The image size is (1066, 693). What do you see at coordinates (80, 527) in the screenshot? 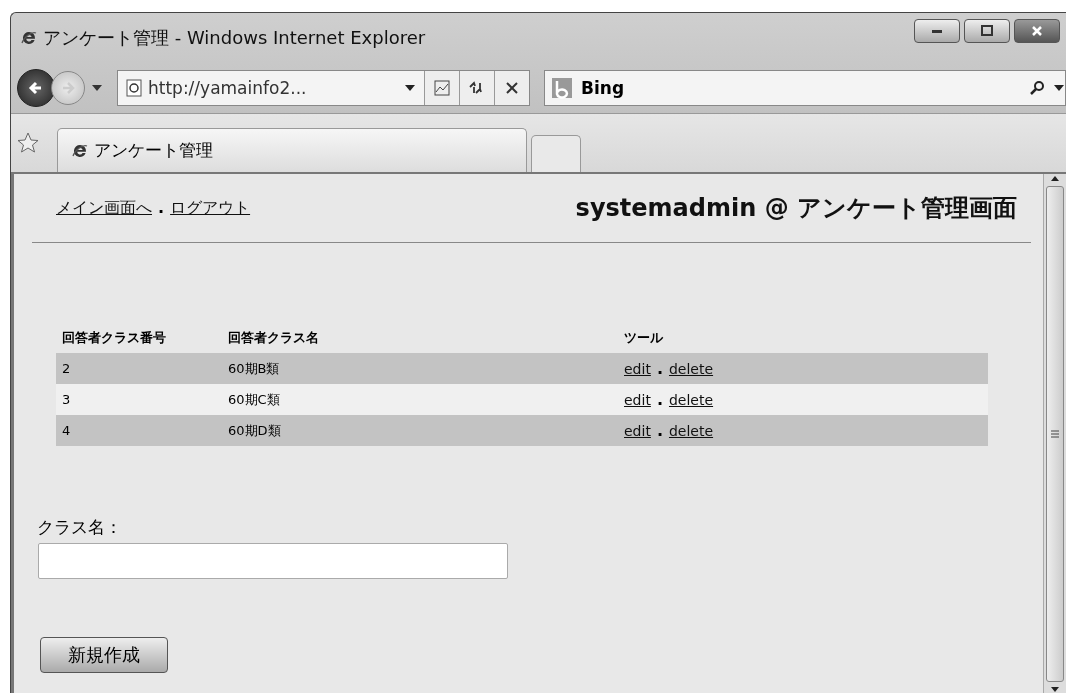
I see `field-label: クラス名：` at bounding box center [80, 527].